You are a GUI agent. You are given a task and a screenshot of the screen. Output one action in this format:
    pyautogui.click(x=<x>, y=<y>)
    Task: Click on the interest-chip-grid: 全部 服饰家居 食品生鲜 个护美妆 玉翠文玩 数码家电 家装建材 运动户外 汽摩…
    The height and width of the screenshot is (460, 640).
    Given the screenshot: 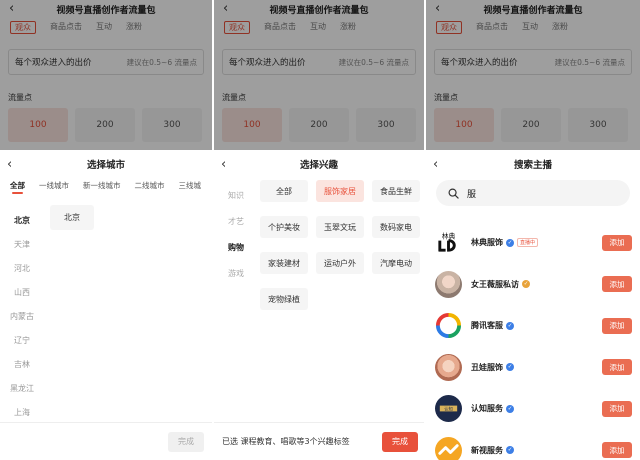 What is the action you would take?
    pyautogui.click(x=342, y=245)
    